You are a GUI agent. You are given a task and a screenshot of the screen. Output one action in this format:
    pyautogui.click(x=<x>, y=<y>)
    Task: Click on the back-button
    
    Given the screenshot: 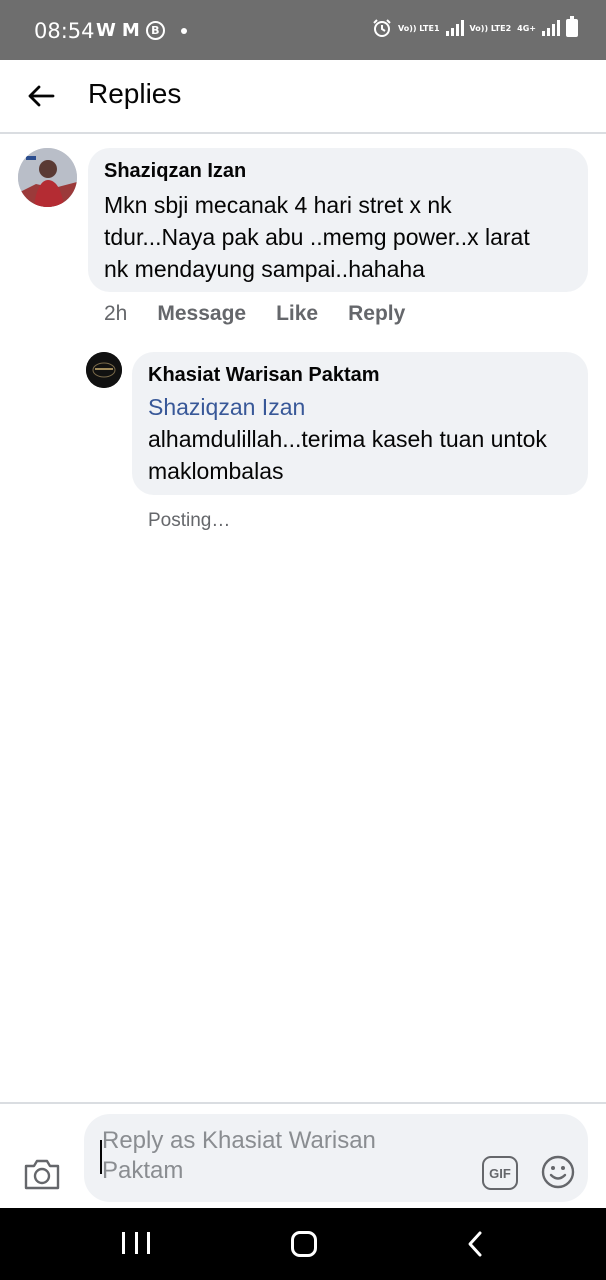 What is the action you would take?
    pyautogui.click(x=41, y=96)
    